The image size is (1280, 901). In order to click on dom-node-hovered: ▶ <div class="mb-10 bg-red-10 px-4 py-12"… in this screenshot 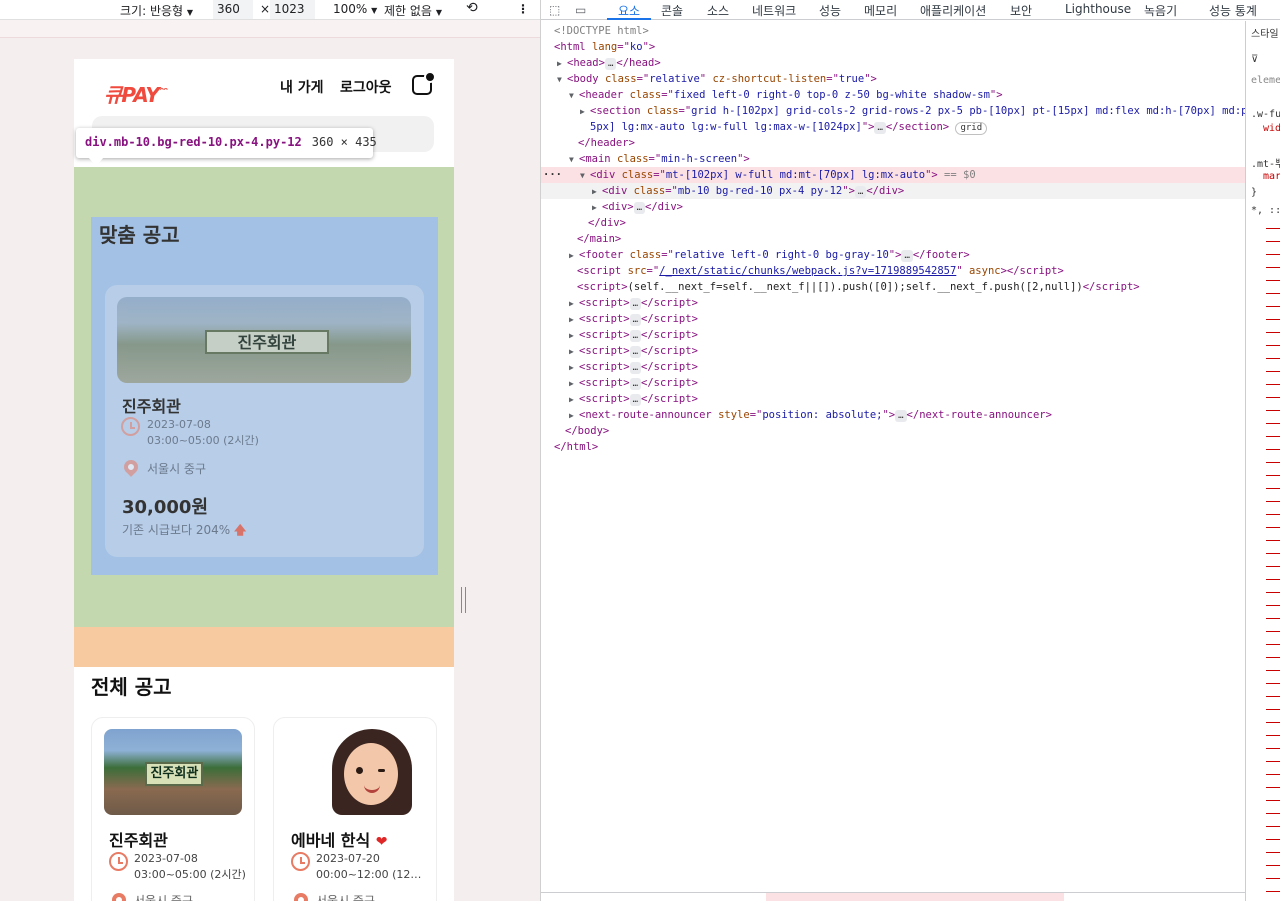, I will do `click(893, 191)`.